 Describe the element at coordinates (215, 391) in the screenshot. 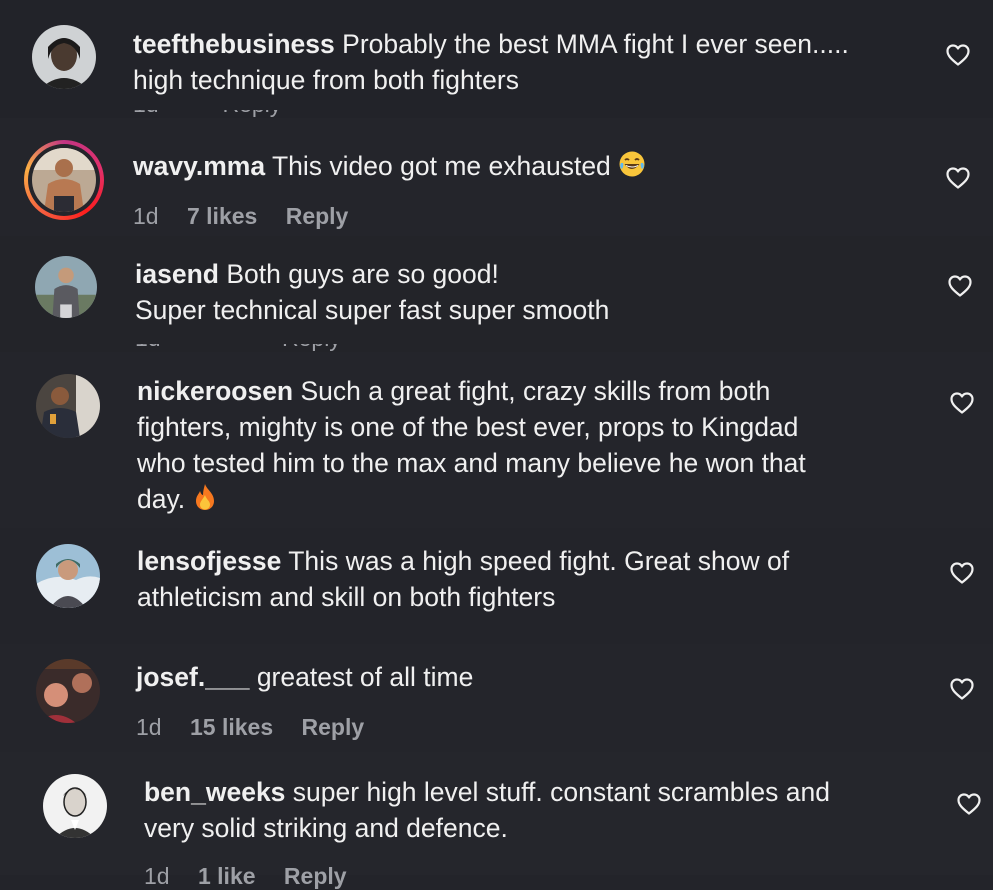

I see `username: nickeroosen` at that location.